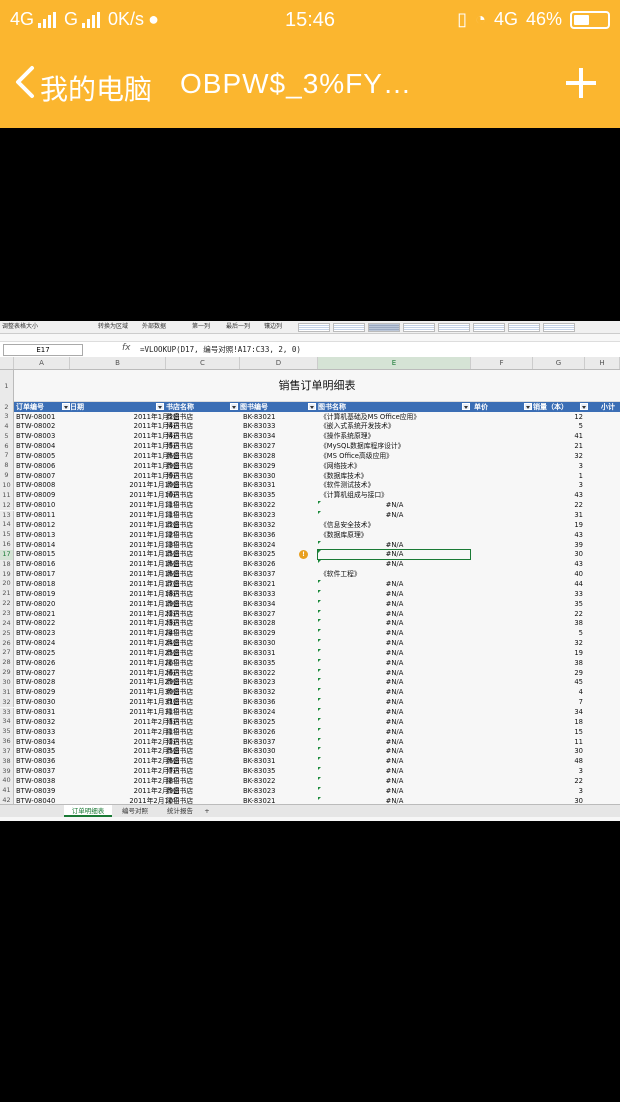 The width and height of the screenshot is (620, 1102). Describe the element at coordinates (125, 722) in the screenshot. I see `date-cell: 2011年2月1日` at that location.